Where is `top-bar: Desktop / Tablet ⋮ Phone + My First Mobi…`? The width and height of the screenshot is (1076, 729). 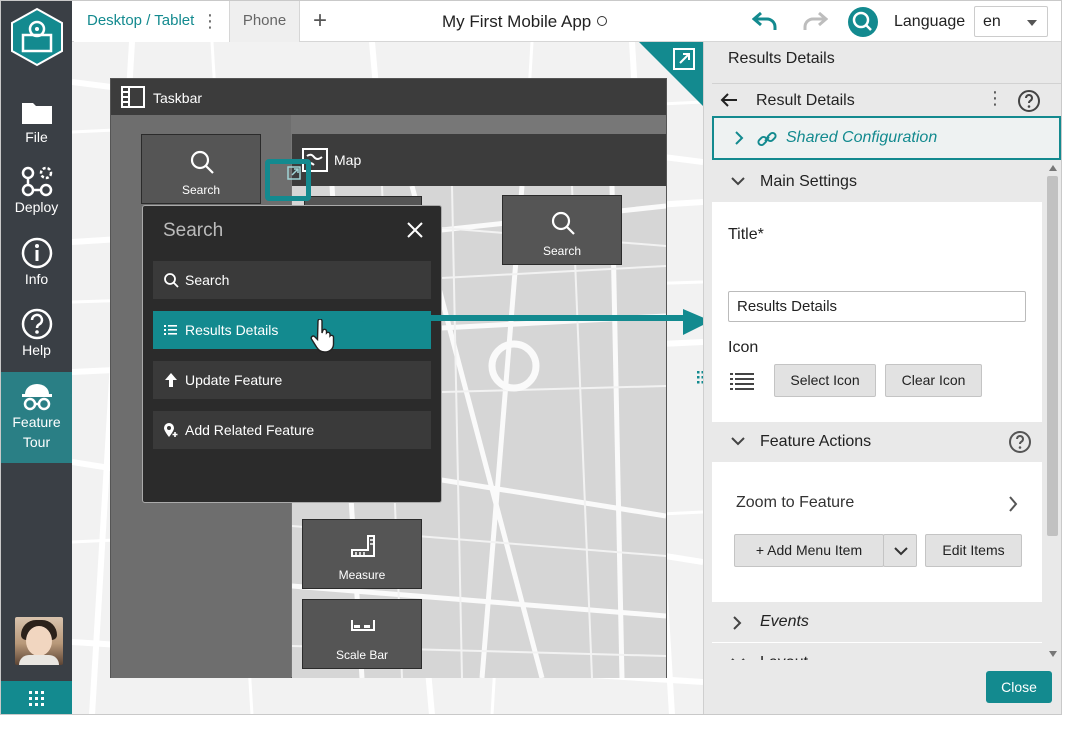 top-bar: Desktop / Tablet ⋮ Phone + My First Mobi… is located at coordinates (566, 21).